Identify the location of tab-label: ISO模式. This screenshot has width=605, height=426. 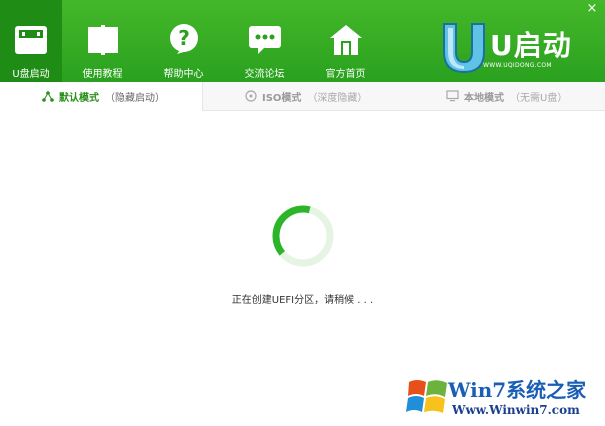
(282, 98).